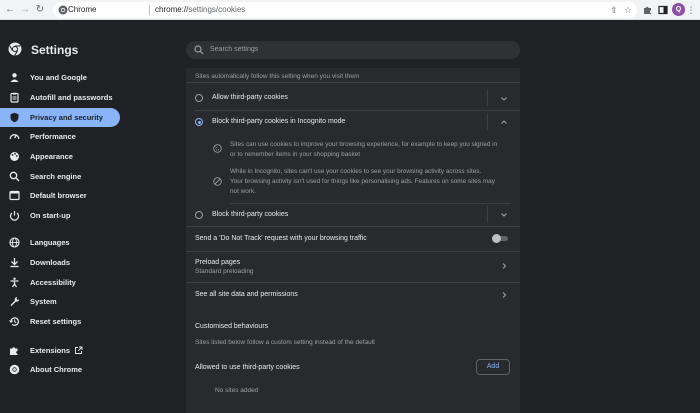  Describe the element at coordinates (246, 294) in the screenshot. I see `see-all-label: See all site data and permissions` at that location.